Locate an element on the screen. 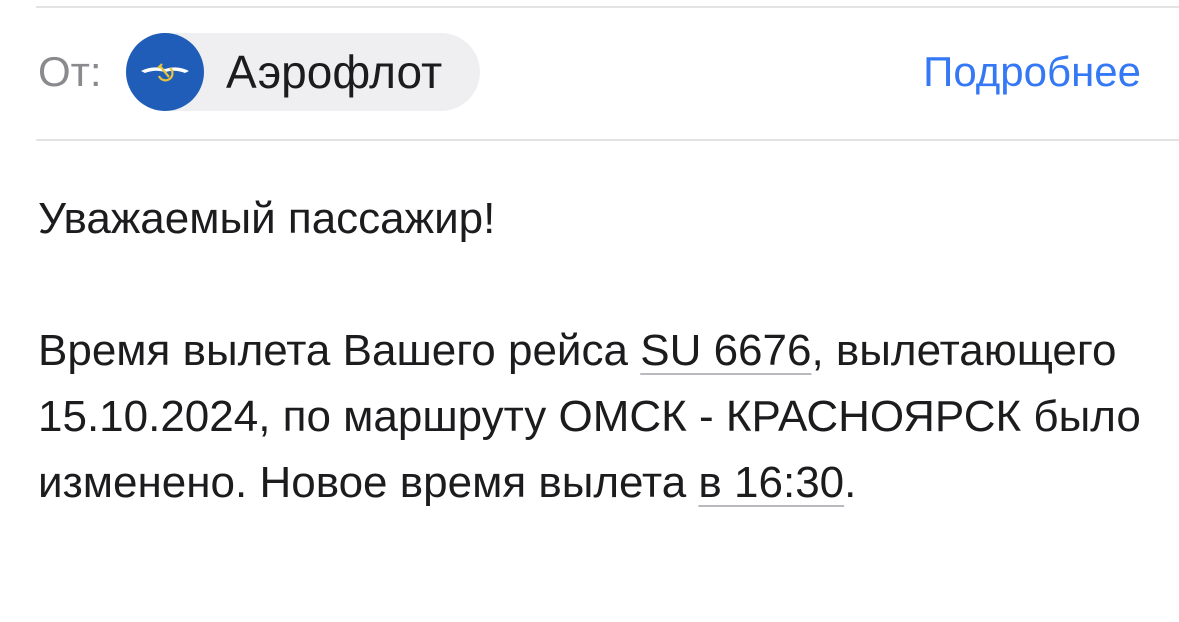 The width and height of the screenshot is (1179, 622). sender-row: От: Аэрофлот Подробнее is located at coordinates (589, 72).